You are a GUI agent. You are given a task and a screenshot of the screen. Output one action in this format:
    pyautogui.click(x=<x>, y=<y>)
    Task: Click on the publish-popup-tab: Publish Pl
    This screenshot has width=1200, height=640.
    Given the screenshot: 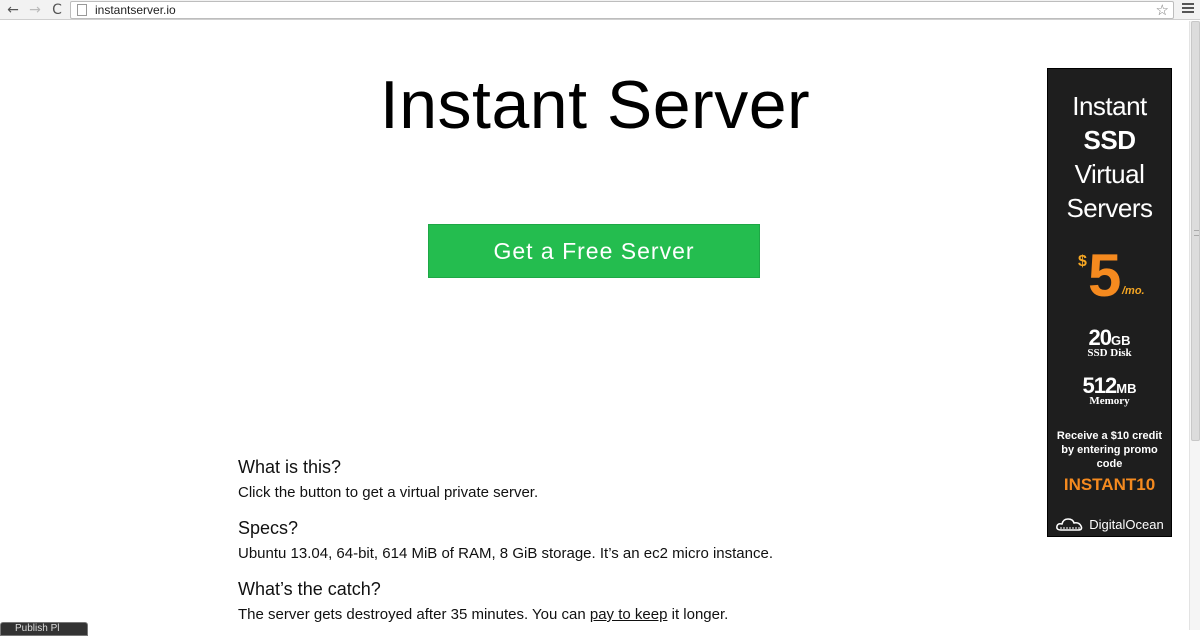 What is the action you would take?
    pyautogui.click(x=44, y=629)
    